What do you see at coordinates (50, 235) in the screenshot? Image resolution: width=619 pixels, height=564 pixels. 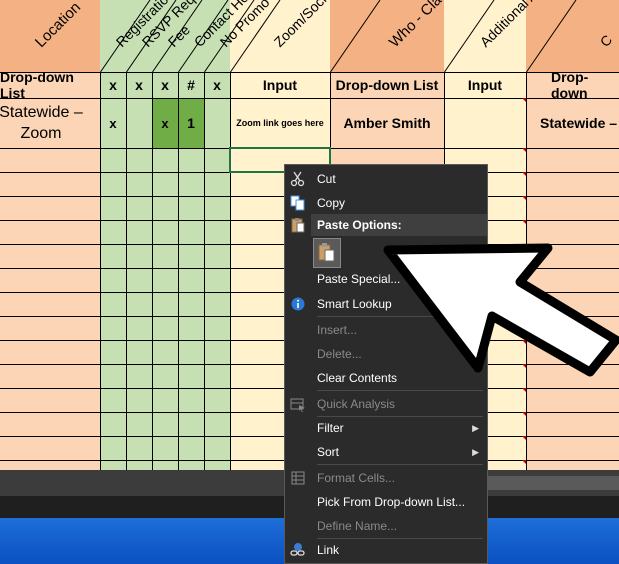 I see `column-location: Drop-down List` at bounding box center [50, 235].